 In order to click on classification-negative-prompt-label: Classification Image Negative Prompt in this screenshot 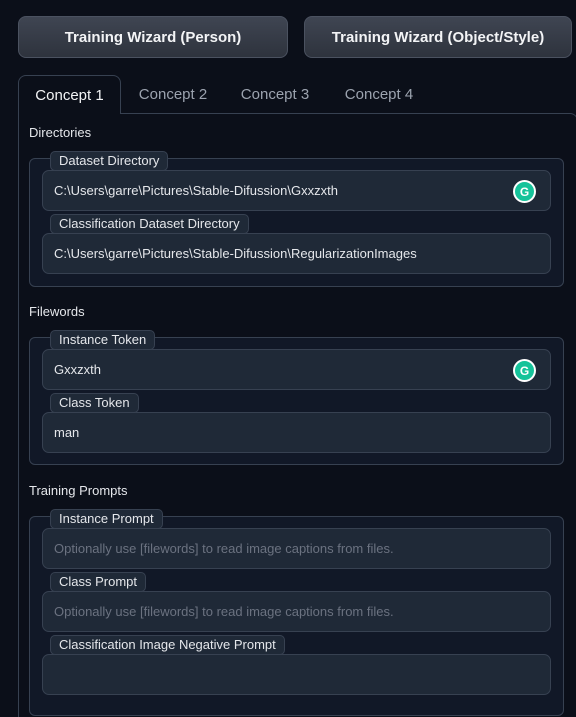, I will do `click(167, 645)`.